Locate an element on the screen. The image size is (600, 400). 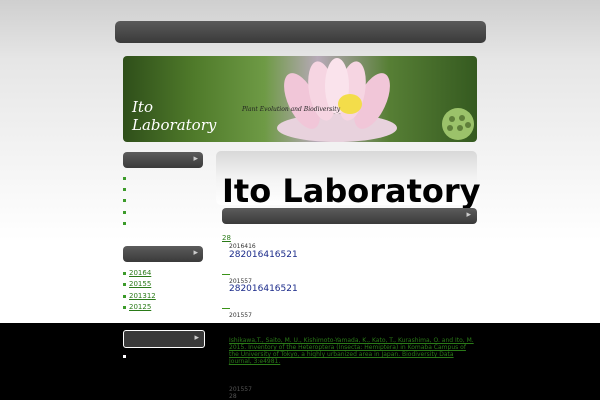
sidebar-menu-button: ▸ is located at coordinates (163, 160).